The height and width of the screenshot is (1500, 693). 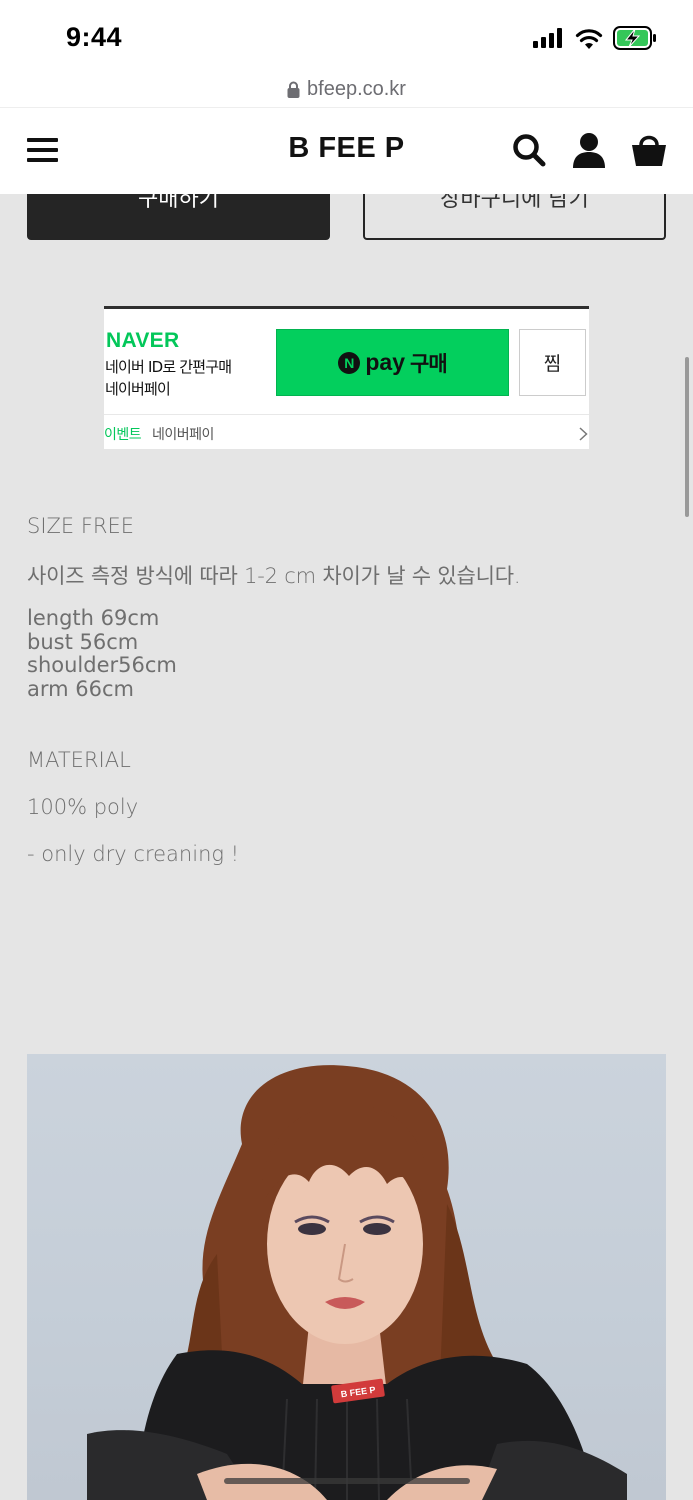 I want to click on url-text: bfeep.co.kr, so click(x=356, y=89).